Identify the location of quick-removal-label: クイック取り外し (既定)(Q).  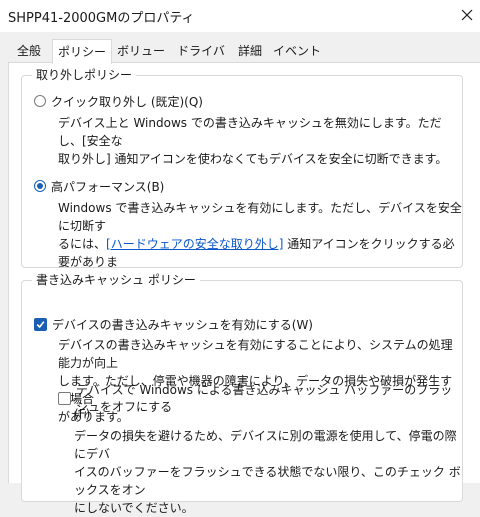
(127, 101).